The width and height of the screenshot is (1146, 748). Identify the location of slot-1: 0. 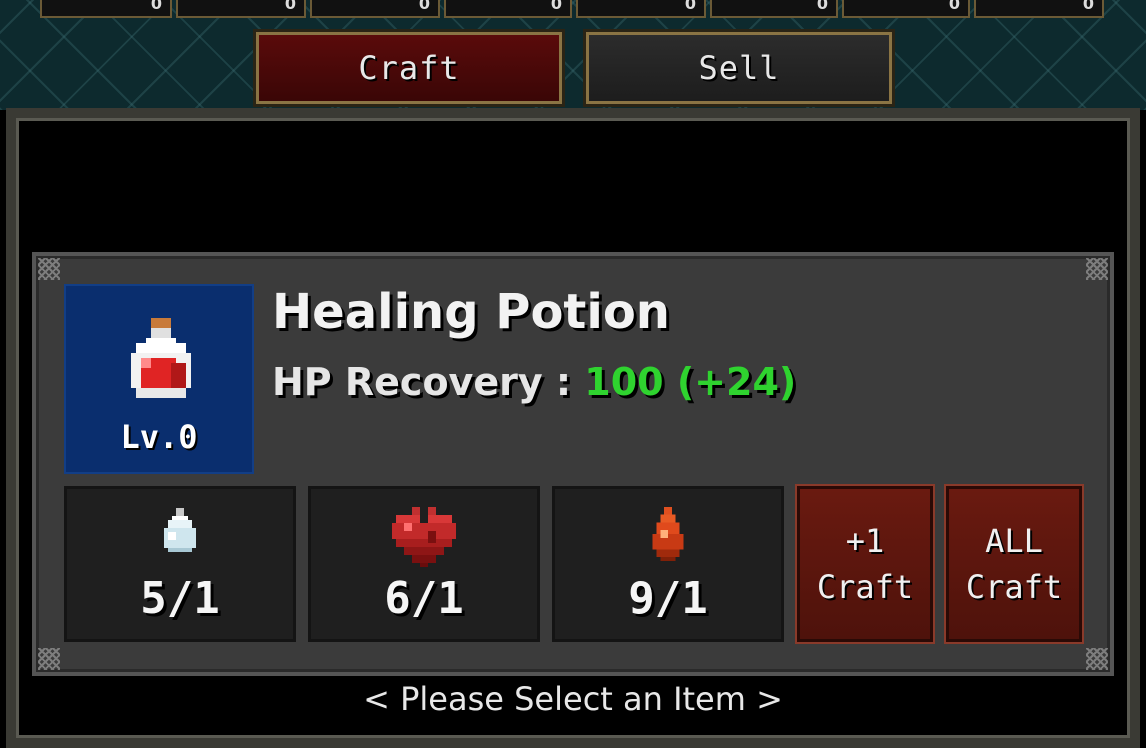
(106, 9).